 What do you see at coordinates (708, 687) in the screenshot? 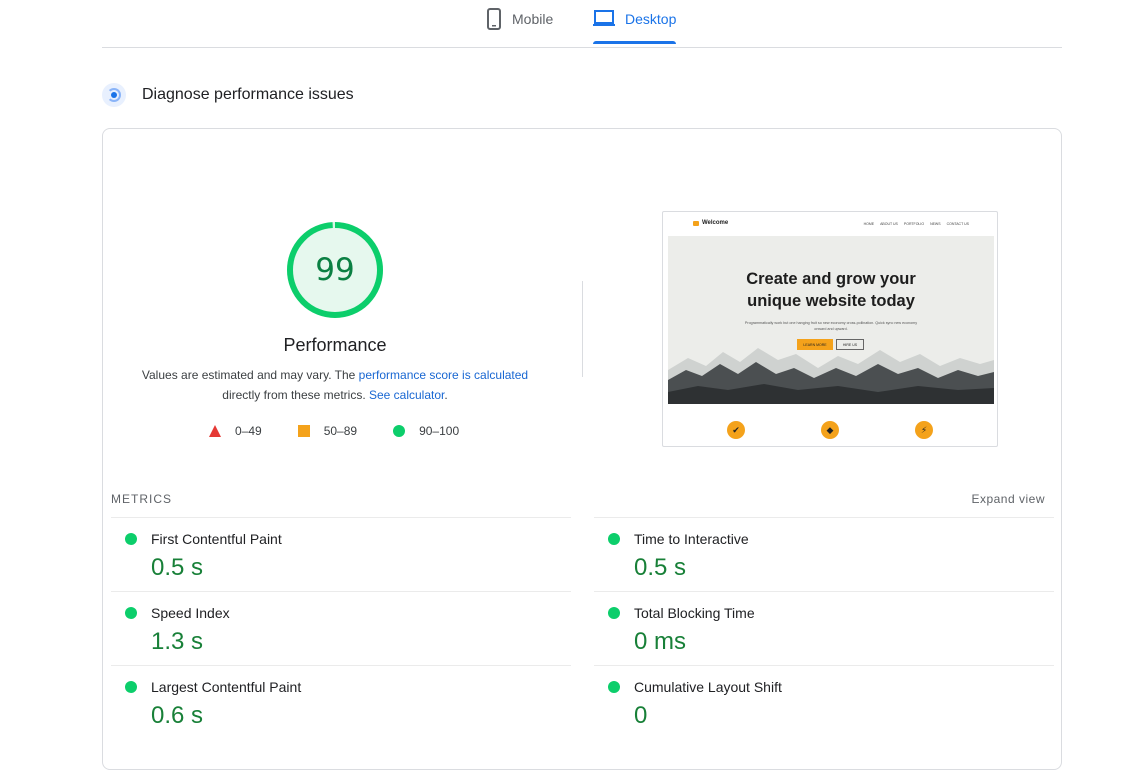
I see `metric-name: Cumulative Layout Shift` at bounding box center [708, 687].